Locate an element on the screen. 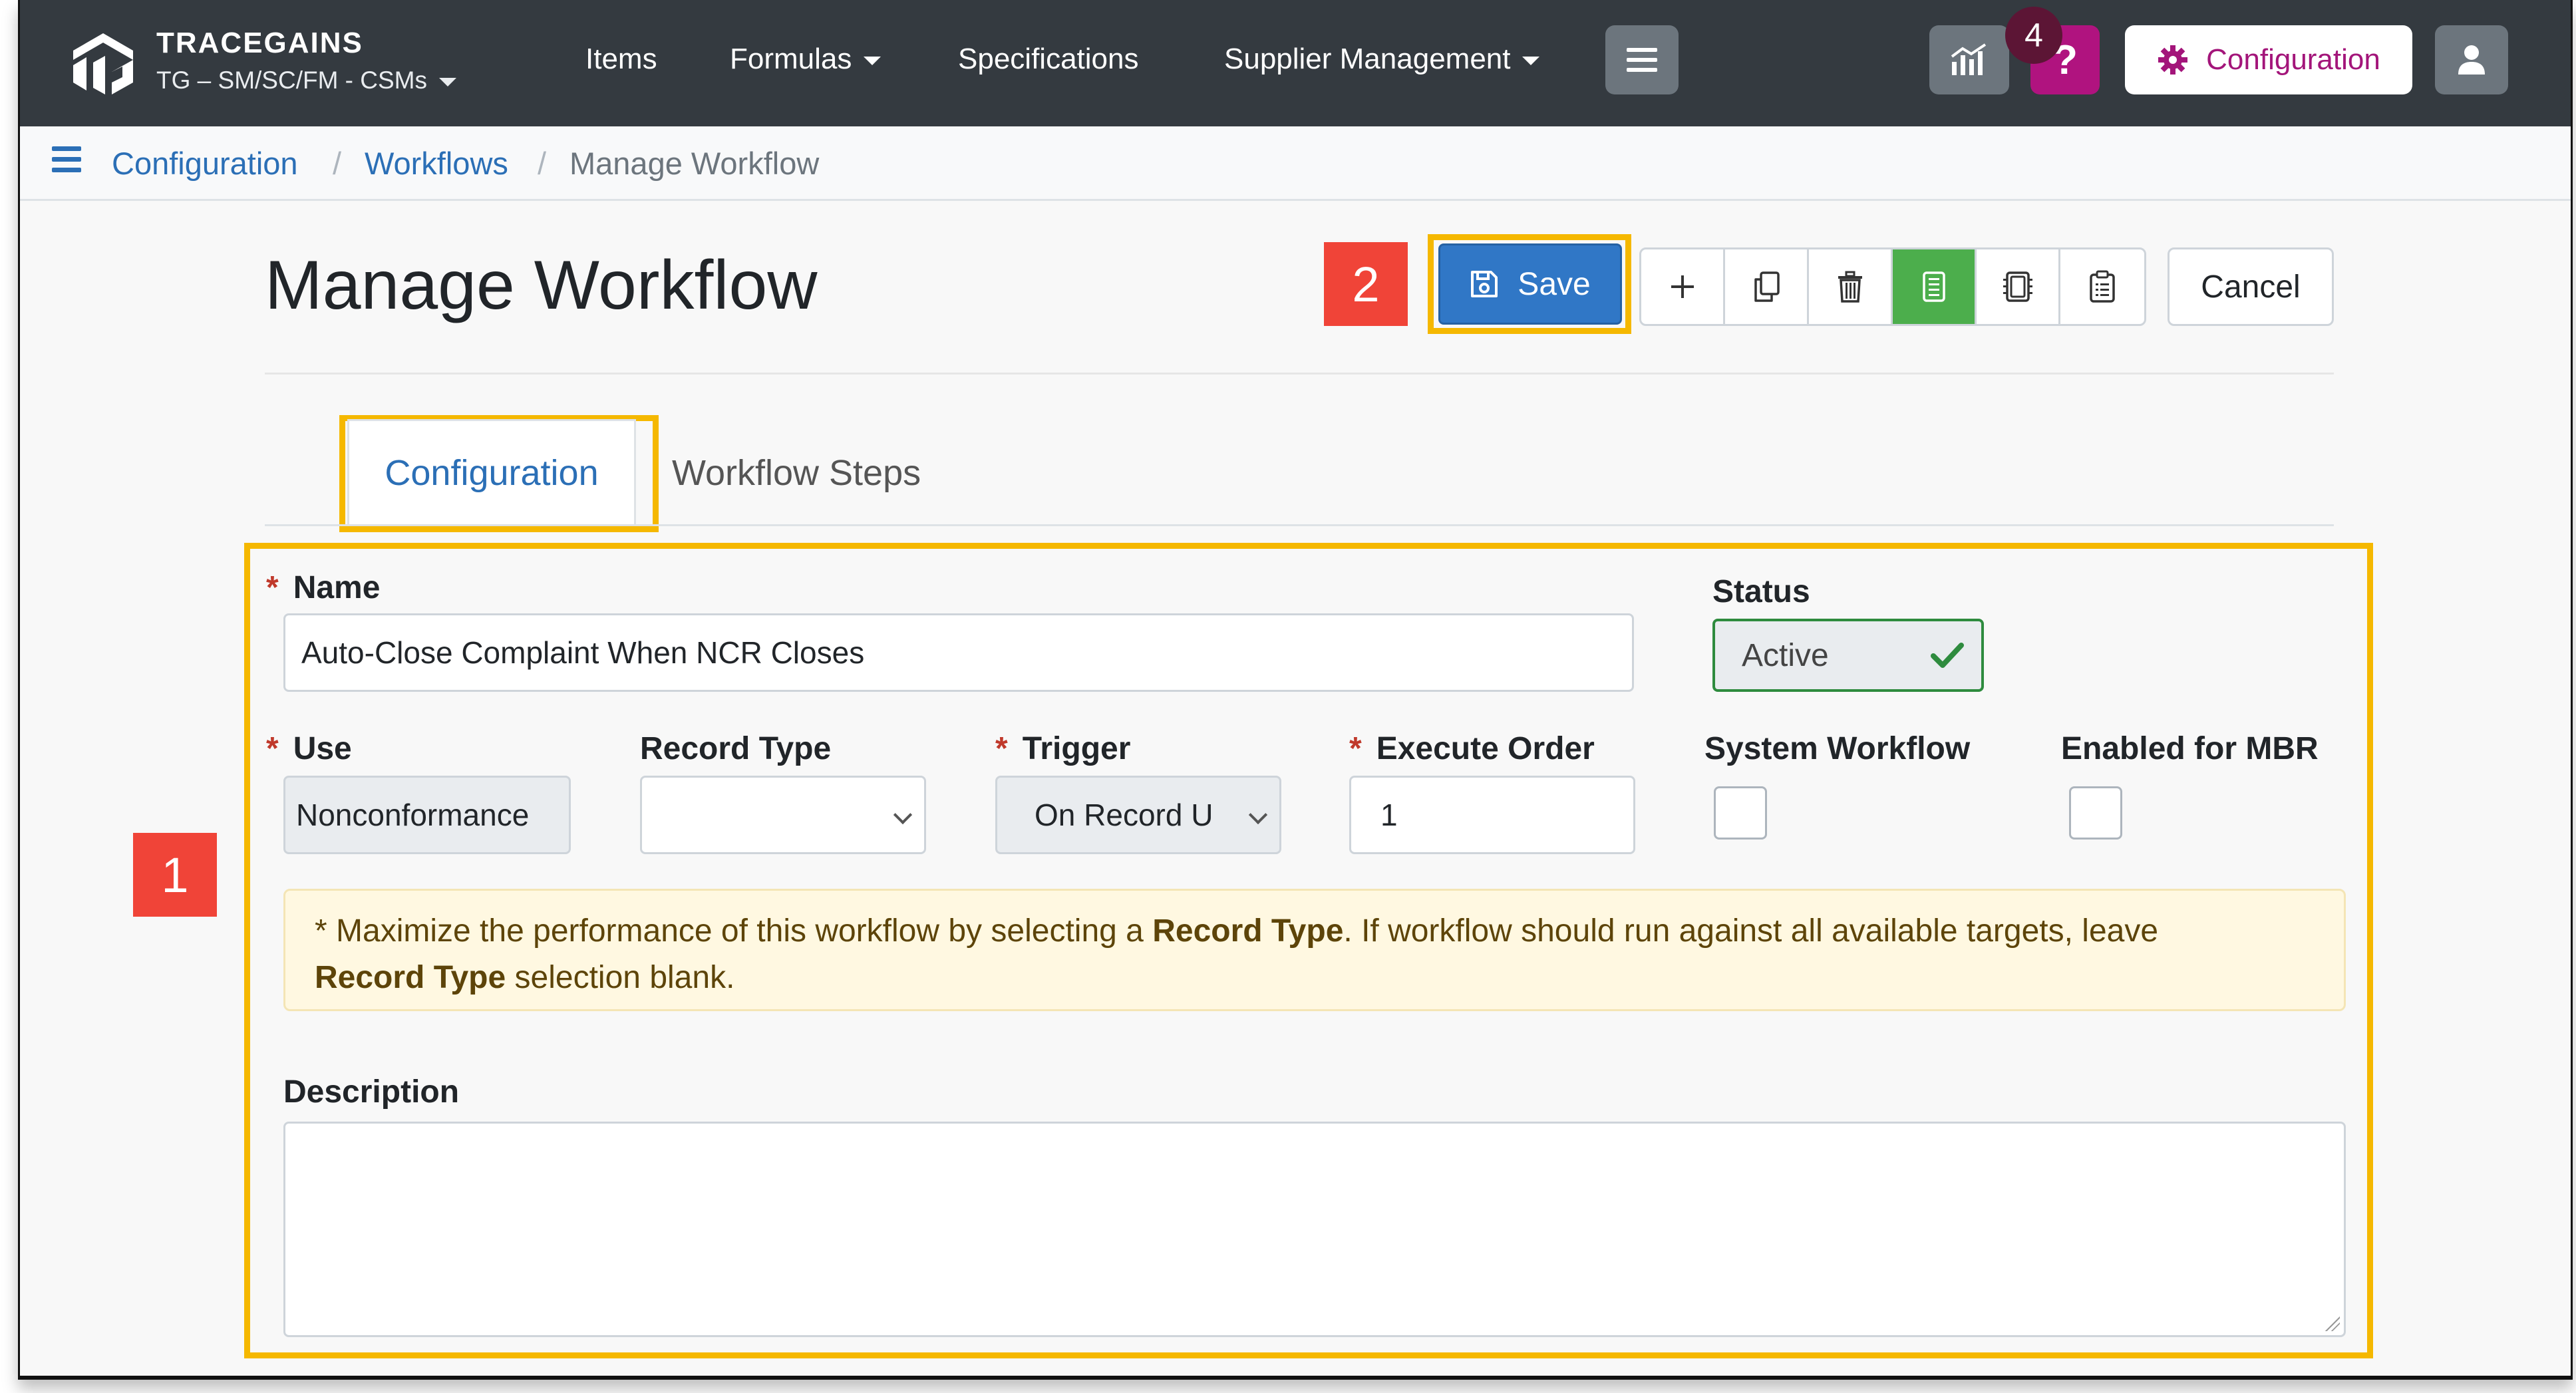 This screenshot has height=1393, width=2576. tab-bar-line is located at coordinates (1299, 525).